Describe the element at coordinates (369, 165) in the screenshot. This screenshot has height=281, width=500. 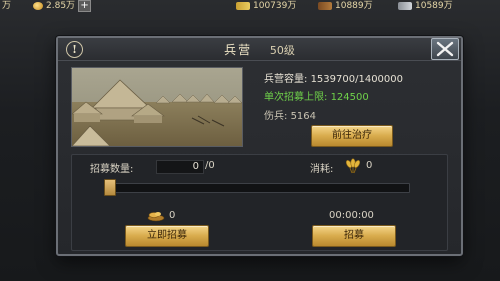
I see `cost-value: 0` at that location.